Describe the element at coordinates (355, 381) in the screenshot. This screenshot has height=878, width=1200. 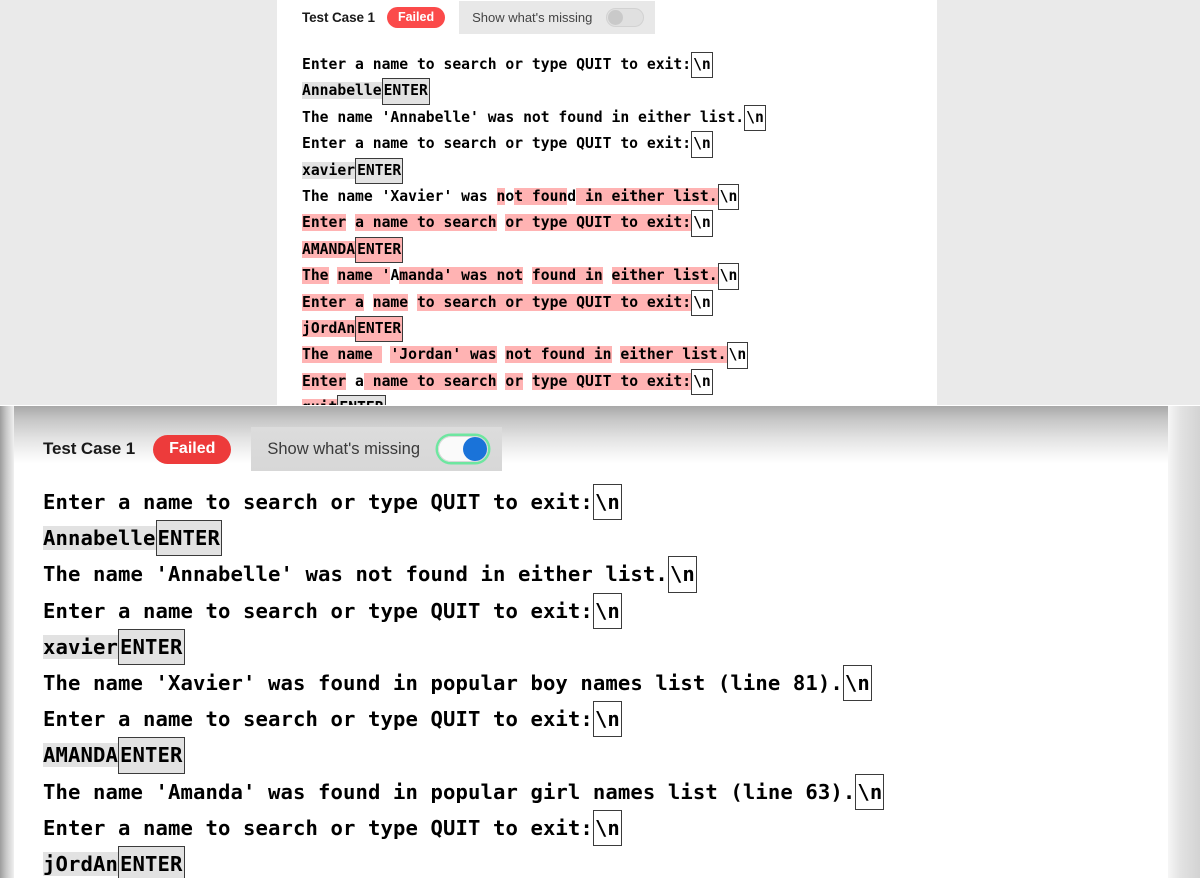
I see `terminal-text: a` at that location.